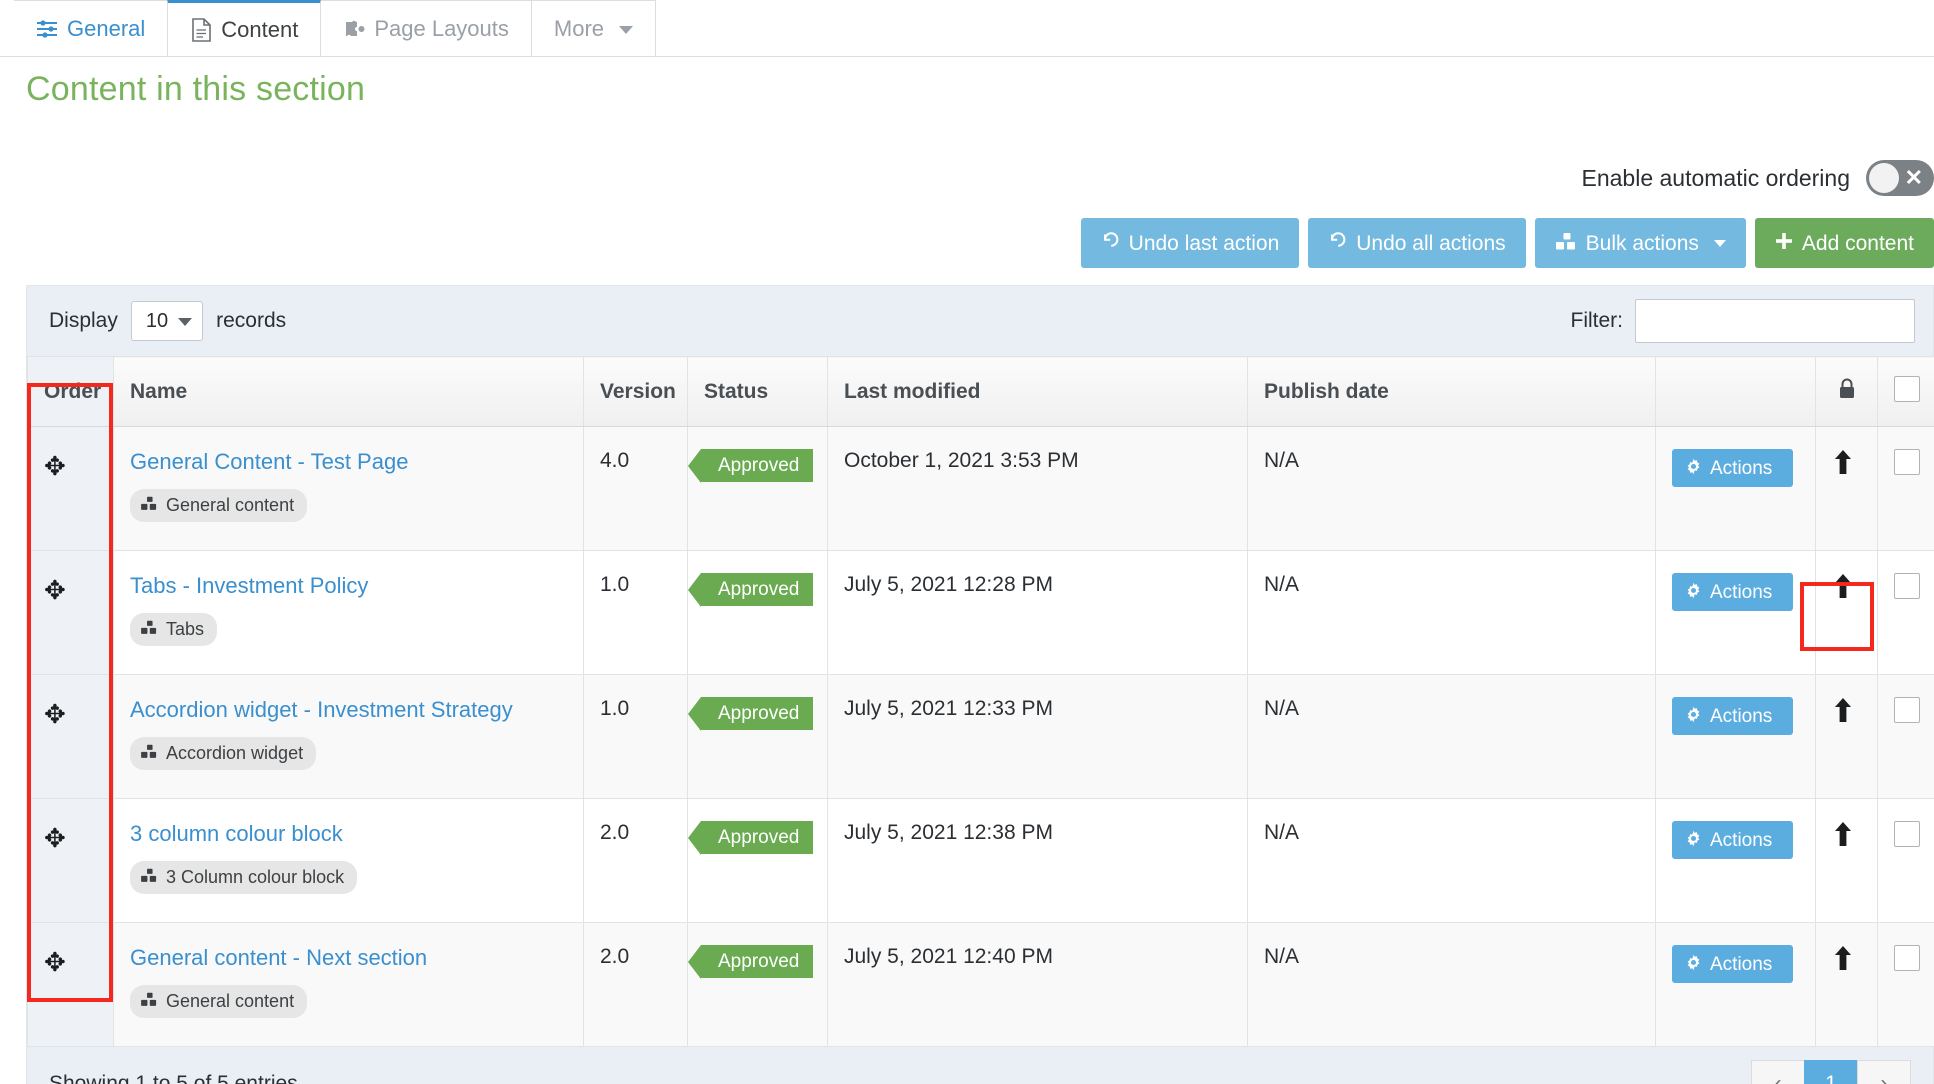 Image resolution: width=1934 pixels, height=1084 pixels. I want to click on section-tab-bar: General Content Page Layouts More, so click(967, 28).